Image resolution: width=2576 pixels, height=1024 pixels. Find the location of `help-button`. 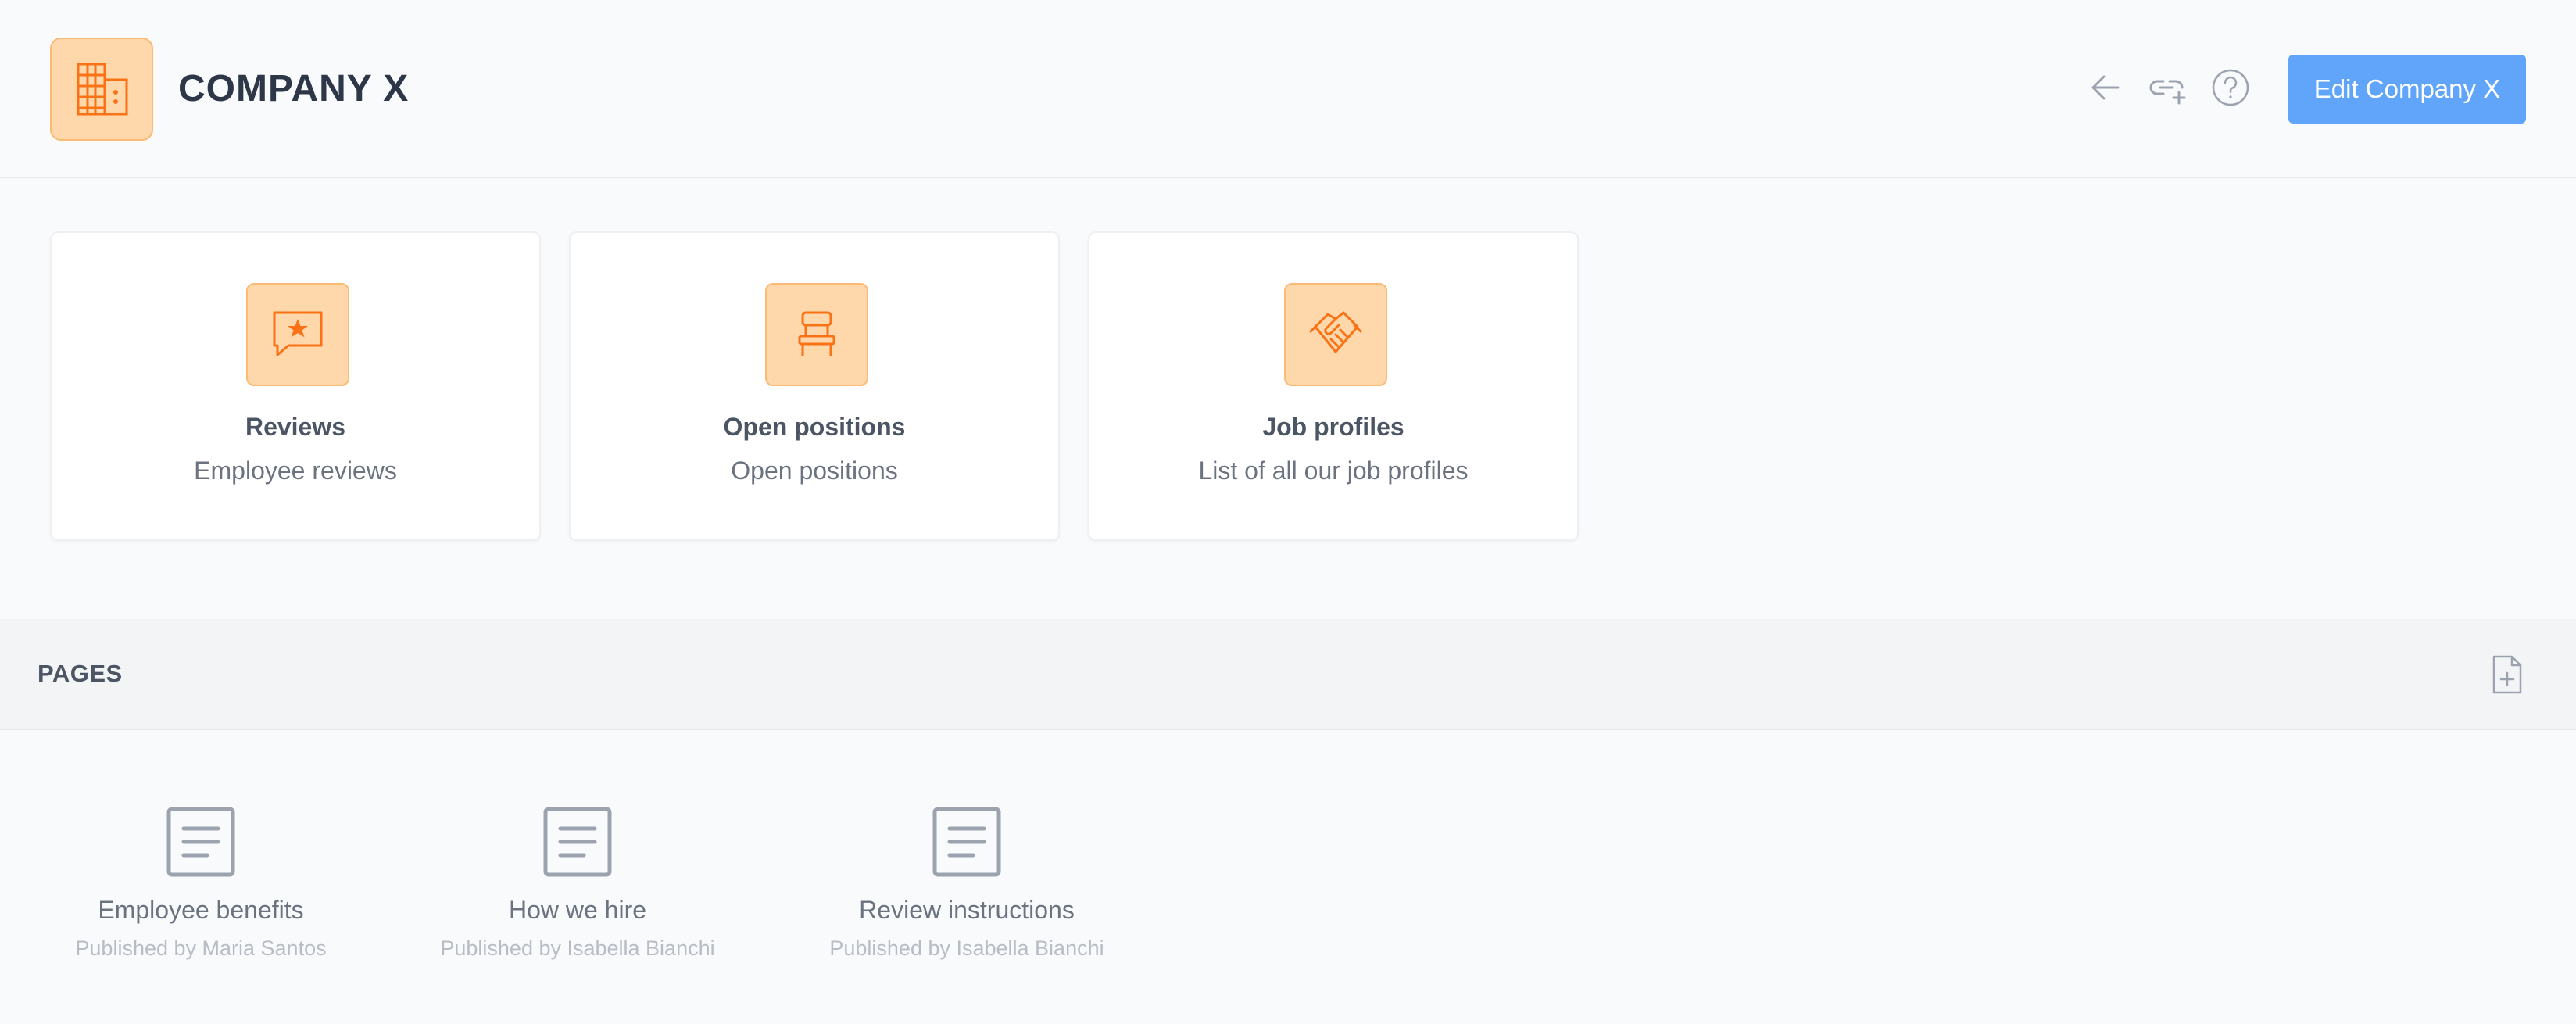

help-button is located at coordinates (2230, 87).